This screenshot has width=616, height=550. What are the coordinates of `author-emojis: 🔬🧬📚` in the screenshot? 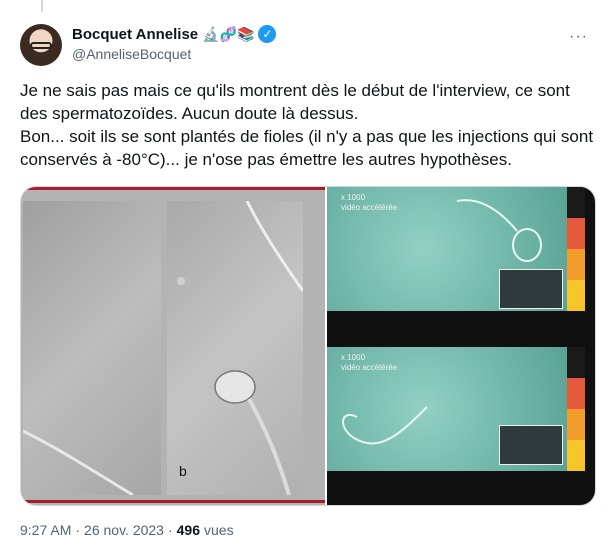 It's located at (228, 33).